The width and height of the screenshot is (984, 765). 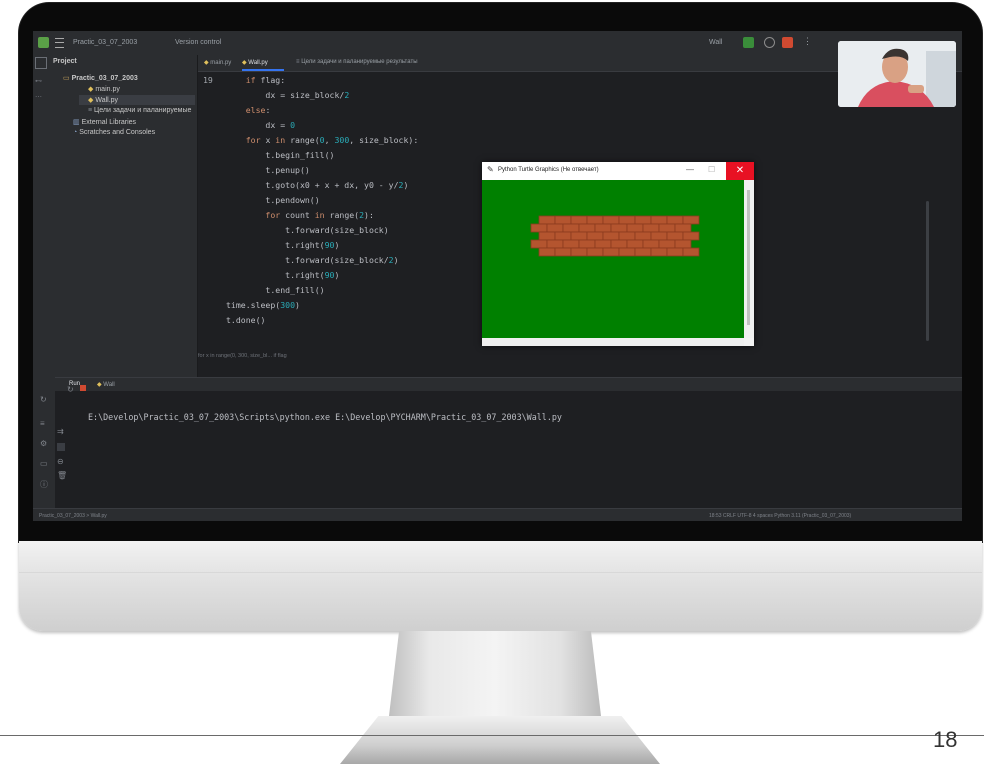 I want to click on library-icon: ▥, so click(x=76, y=122).